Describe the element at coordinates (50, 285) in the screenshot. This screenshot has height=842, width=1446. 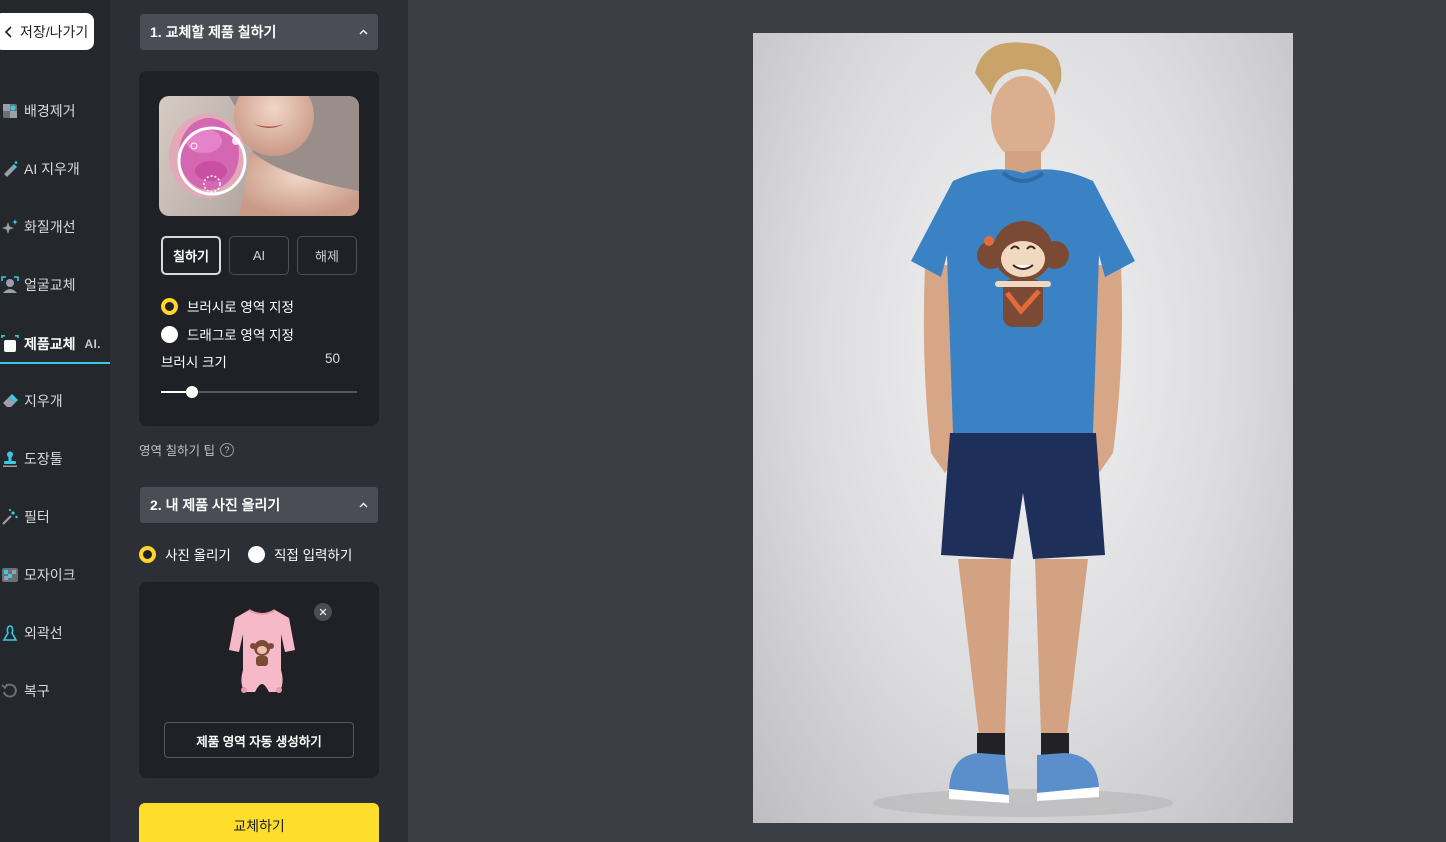
I see `tool-label: 얼굴교체` at that location.